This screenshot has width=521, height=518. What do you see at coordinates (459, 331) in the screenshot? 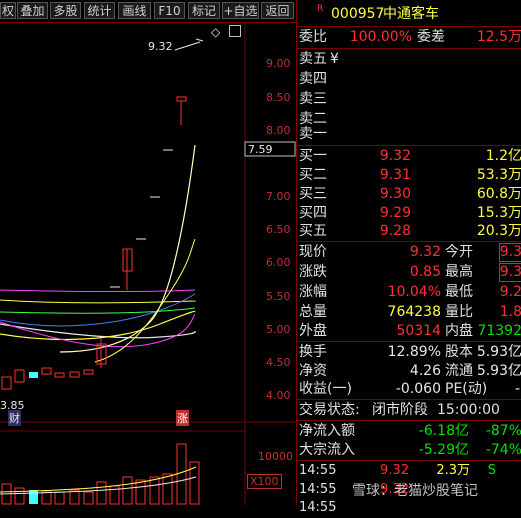
I see `quote-label: 内盘` at bounding box center [459, 331].